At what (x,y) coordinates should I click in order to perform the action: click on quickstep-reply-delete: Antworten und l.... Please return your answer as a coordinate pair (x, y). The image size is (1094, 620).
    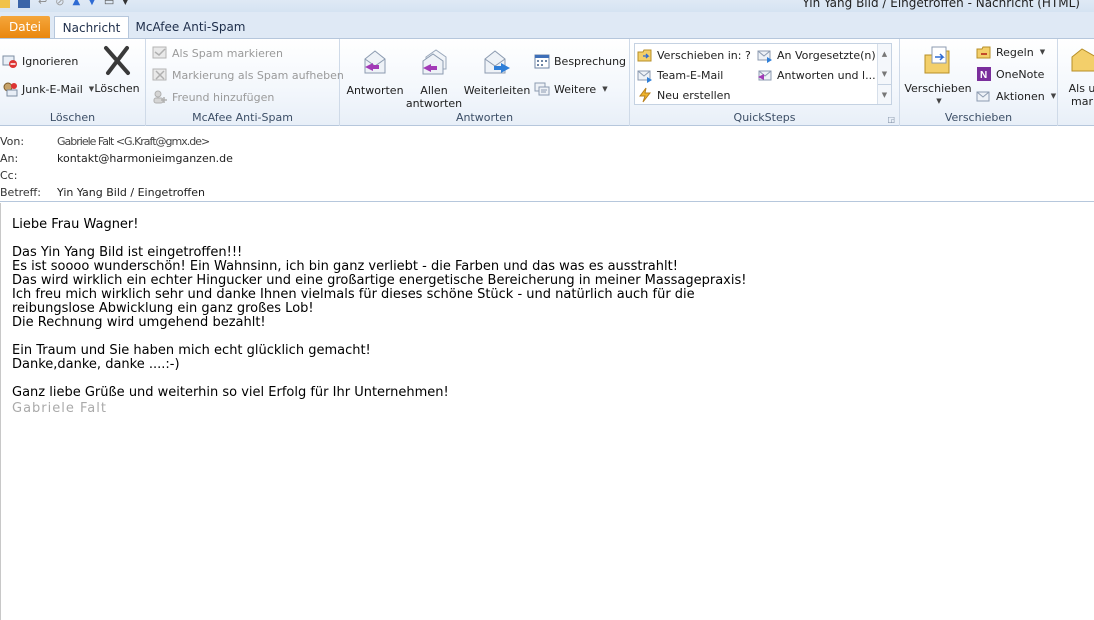
    Looking at the image, I should click on (816, 75).